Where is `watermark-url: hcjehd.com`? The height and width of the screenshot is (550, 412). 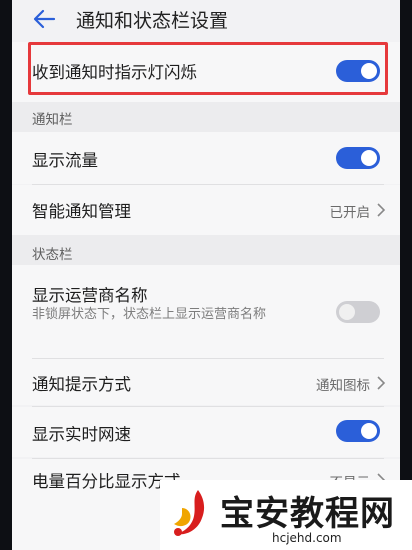 watermark-url: hcjehd.com is located at coordinates (307, 538).